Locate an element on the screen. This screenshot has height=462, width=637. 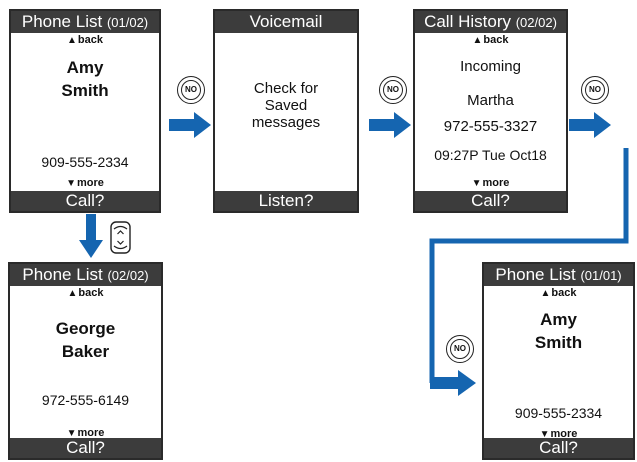
voicemail-line-2: Saved is located at coordinates (286, 105).